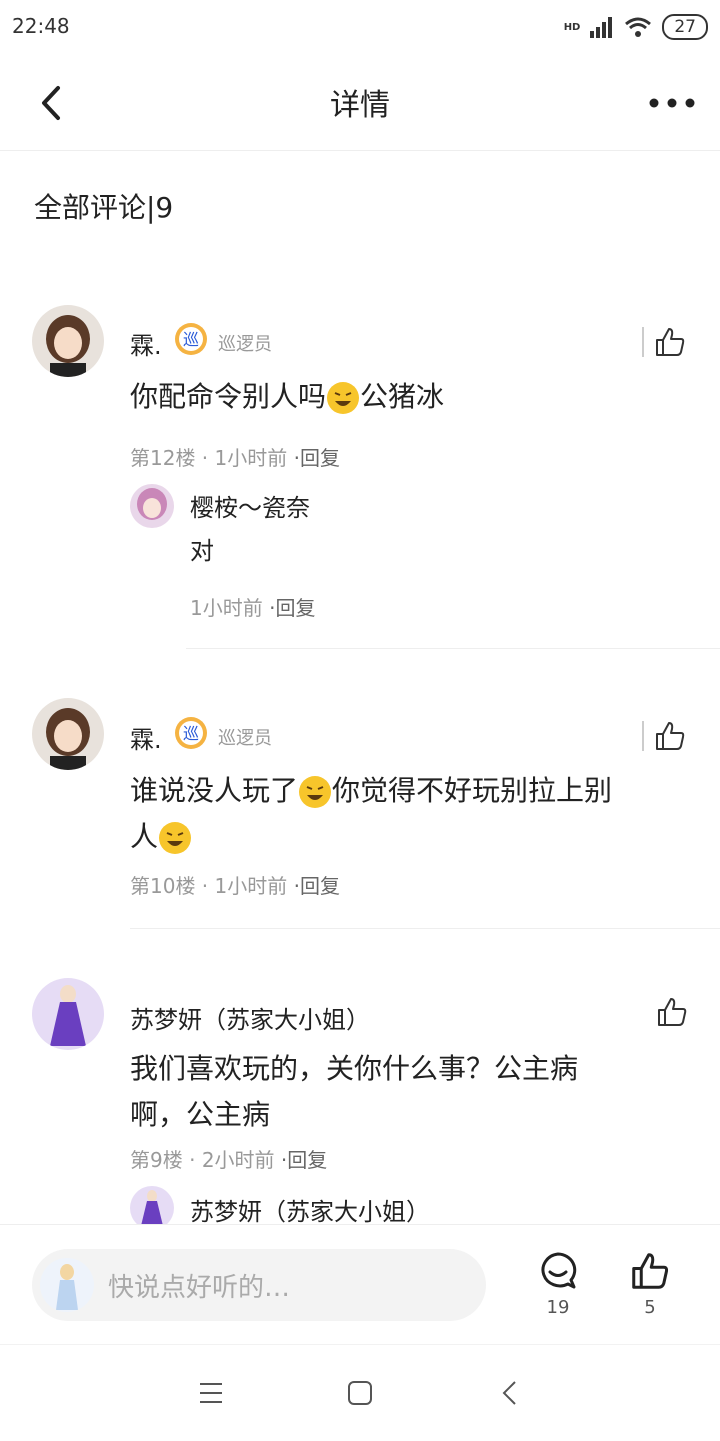  What do you see at coordinates (354, 1091) in the screenshot?
I see `comment-text: 我们喜欢玩的，关你什么事？公主病 啊，公主病` at bounding box center [354, 1091].